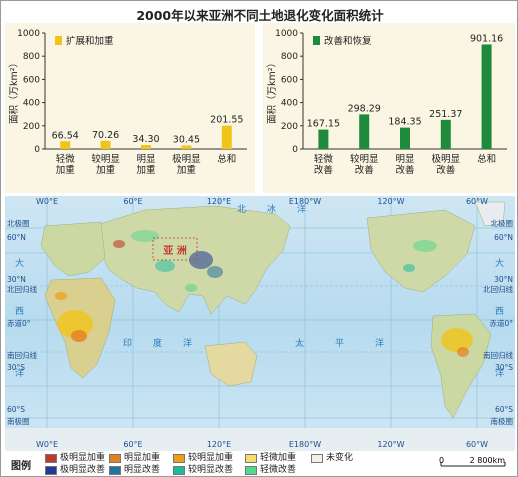 The height and width of the screenshot is (477, 518). What do you see at coordinates (278, 470) in the screenshot?
I see `legend-item-label: 轻微改善` at bounding box center [278, 470].